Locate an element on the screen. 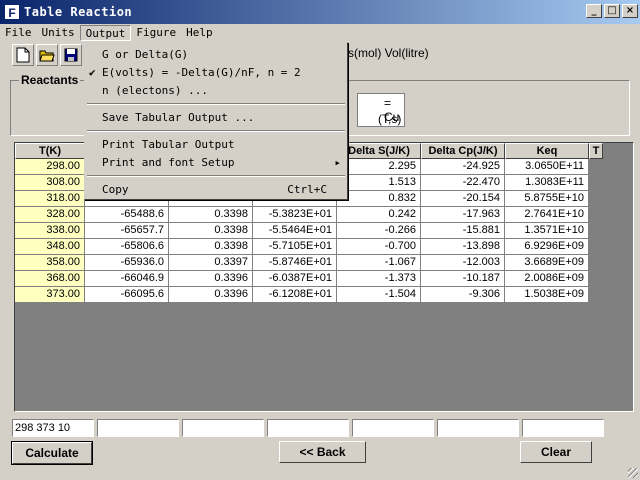 The width and height of the screenshot is (640, 480). table-cell: 5.8755E+10 is located at coordinates (547, 199).